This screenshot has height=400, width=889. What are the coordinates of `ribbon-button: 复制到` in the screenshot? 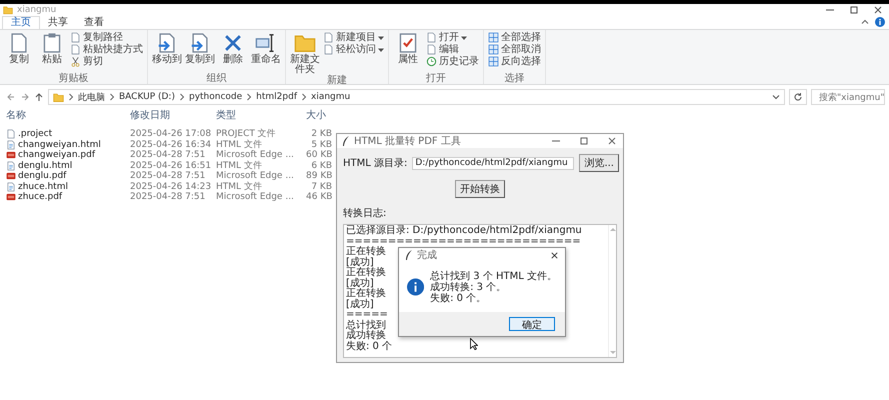 It's located at (200, 52).